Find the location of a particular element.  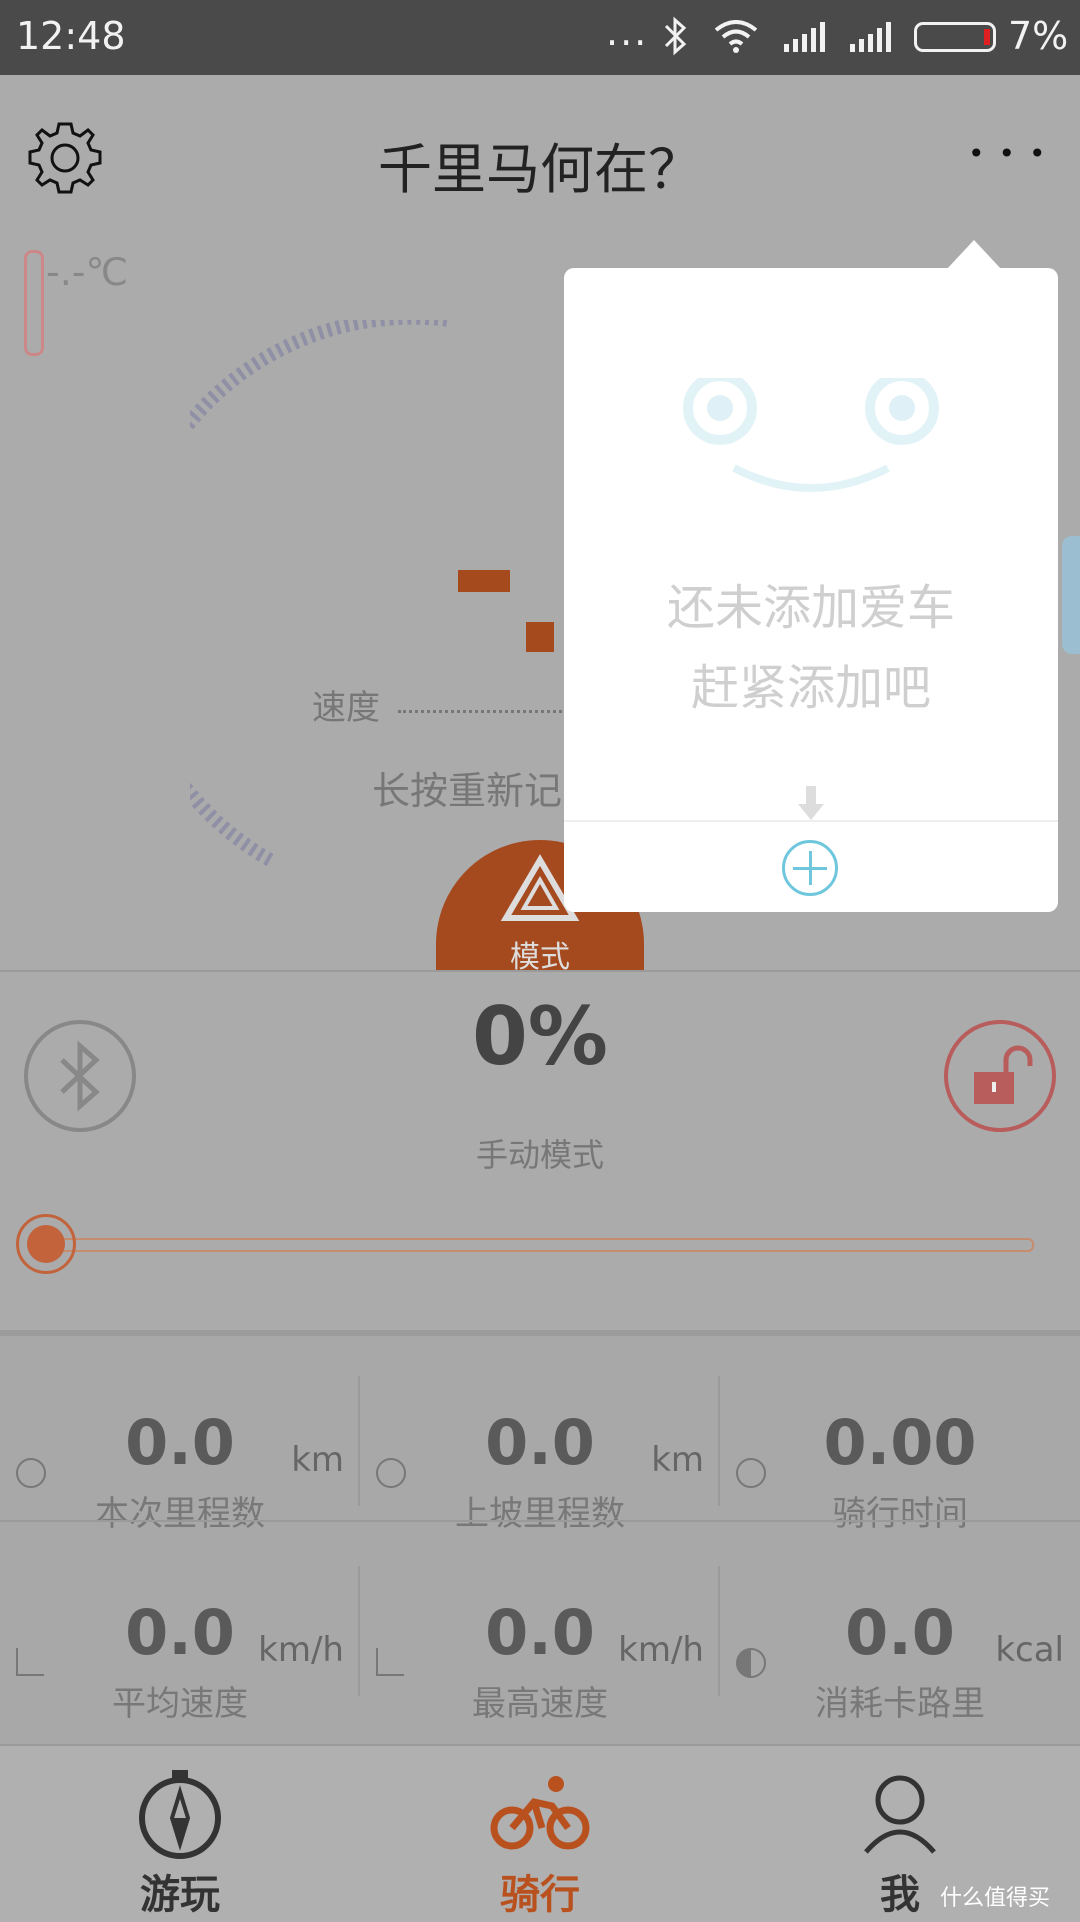

down-arrow-icon is located at coordinates (811, 803).